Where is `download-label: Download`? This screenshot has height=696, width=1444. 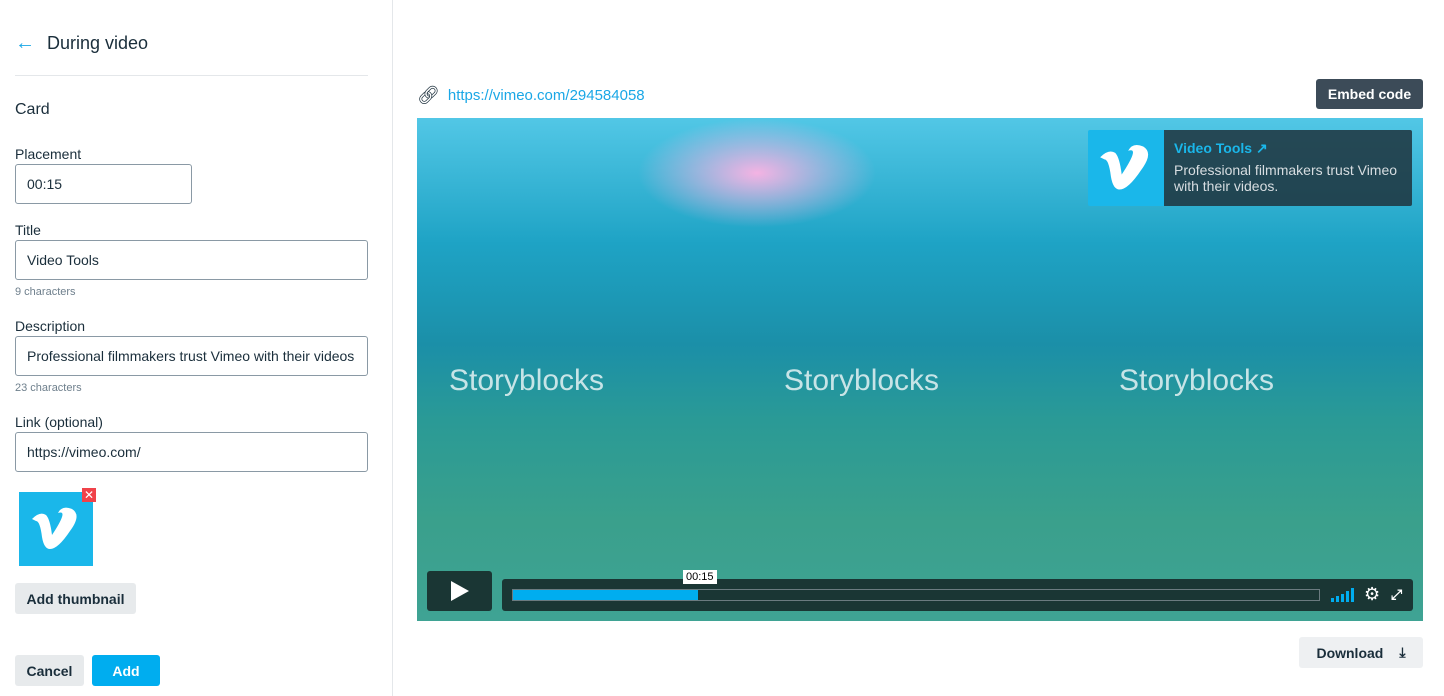
download-label: Download is located at coordinates (1350, 652).